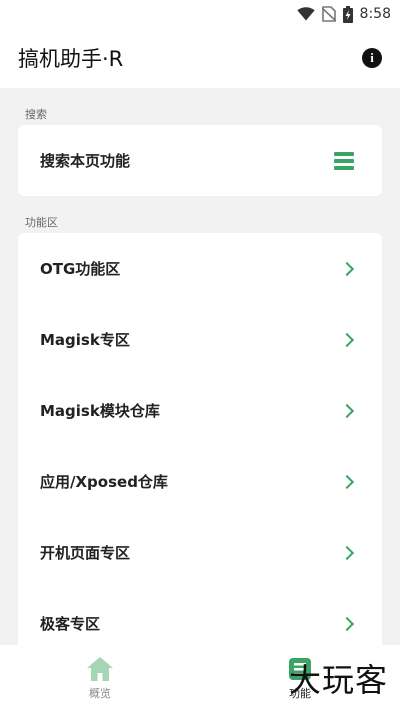 This screenshot has width=400, height=711. Describe the element at coordinates (200, 58) in the screenshot. I see `app-bar: 搞机助手·R i` at that location.